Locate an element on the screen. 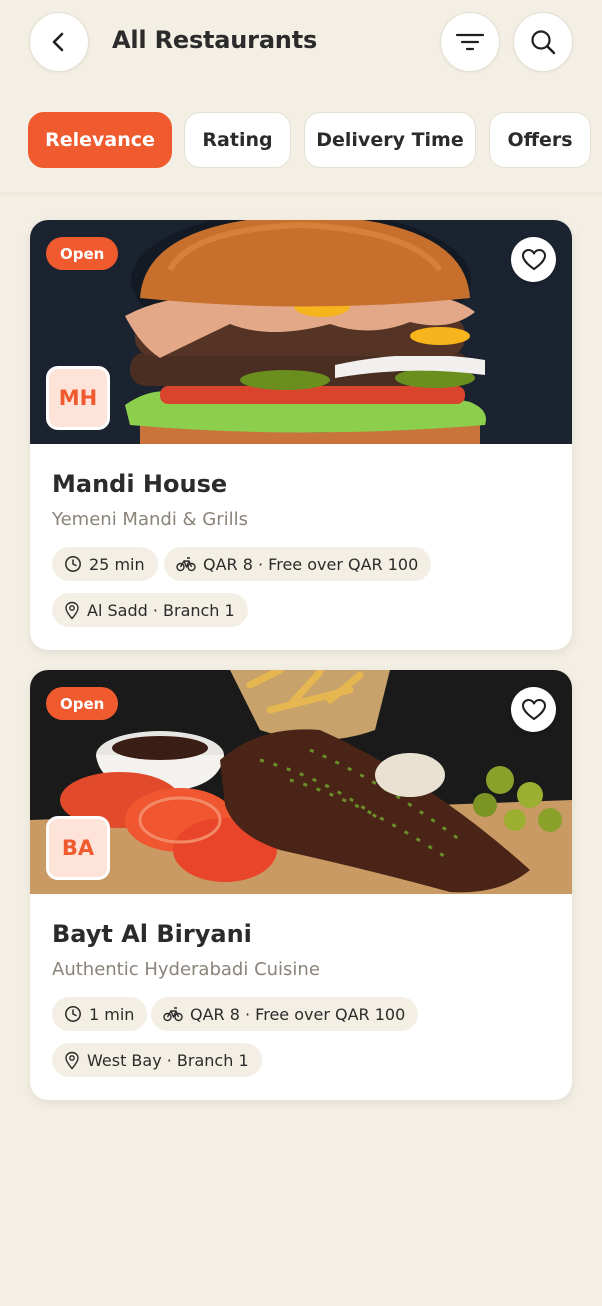 This screenshot has height=1306, width=602. delivery-time-text: 1 min is located at coordinates (112, 1014).